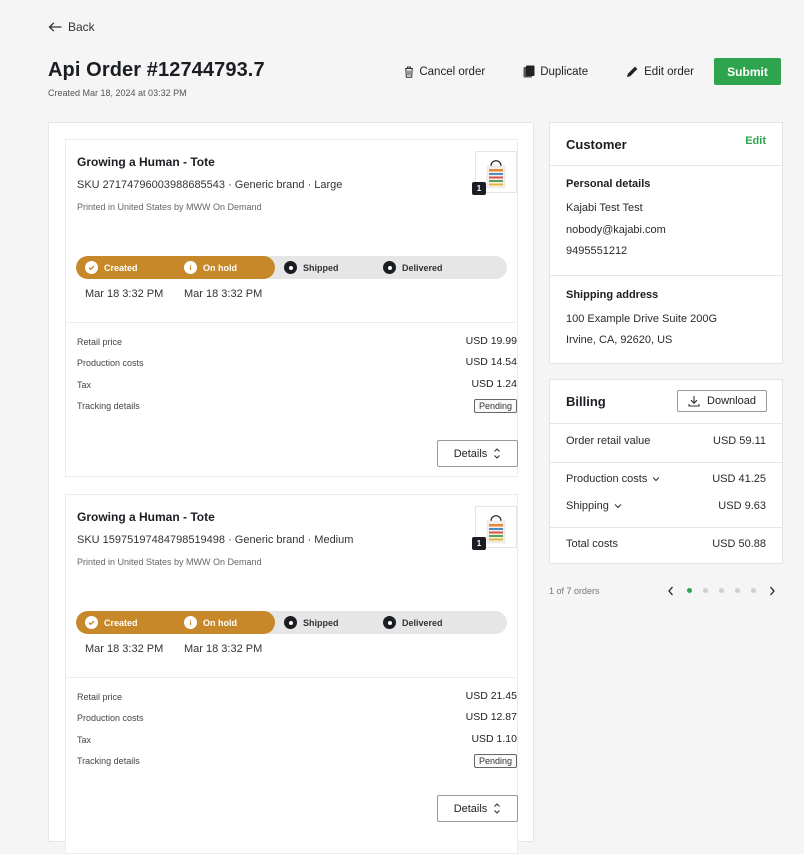 This screenshot has width=804, height=854. What do you see at coordinates (491, 341) in the screenshot?
I see `retail-price-value: USD 19.99` at bounding box center [491, 341].